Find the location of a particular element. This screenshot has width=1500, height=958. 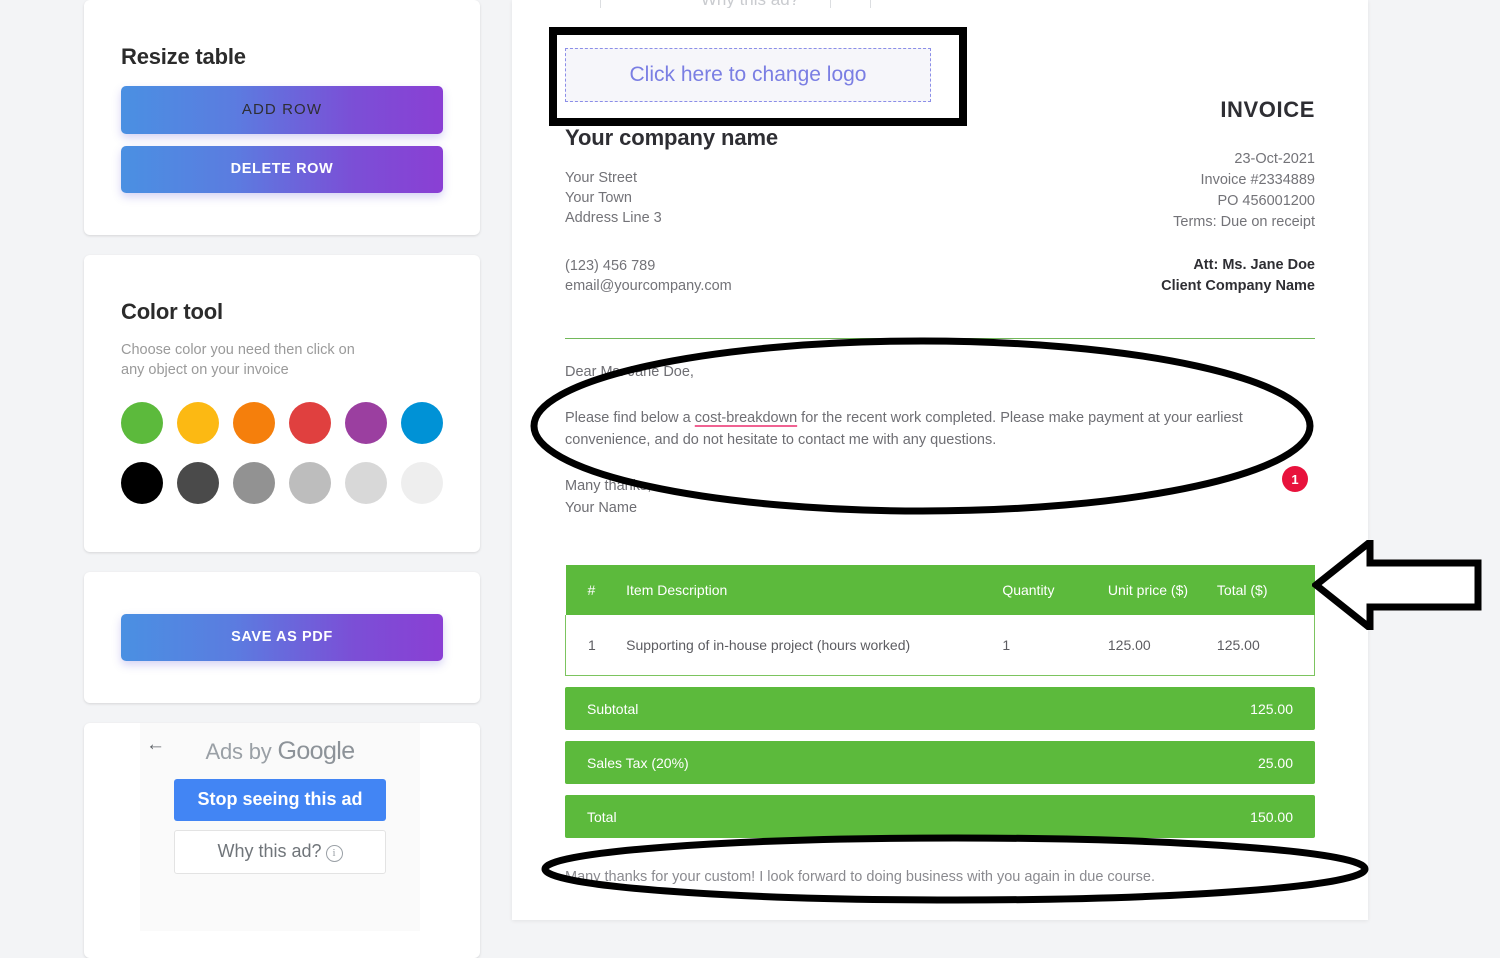

delete-row-button: DELETE ROW is located at coordinates (282, 169).